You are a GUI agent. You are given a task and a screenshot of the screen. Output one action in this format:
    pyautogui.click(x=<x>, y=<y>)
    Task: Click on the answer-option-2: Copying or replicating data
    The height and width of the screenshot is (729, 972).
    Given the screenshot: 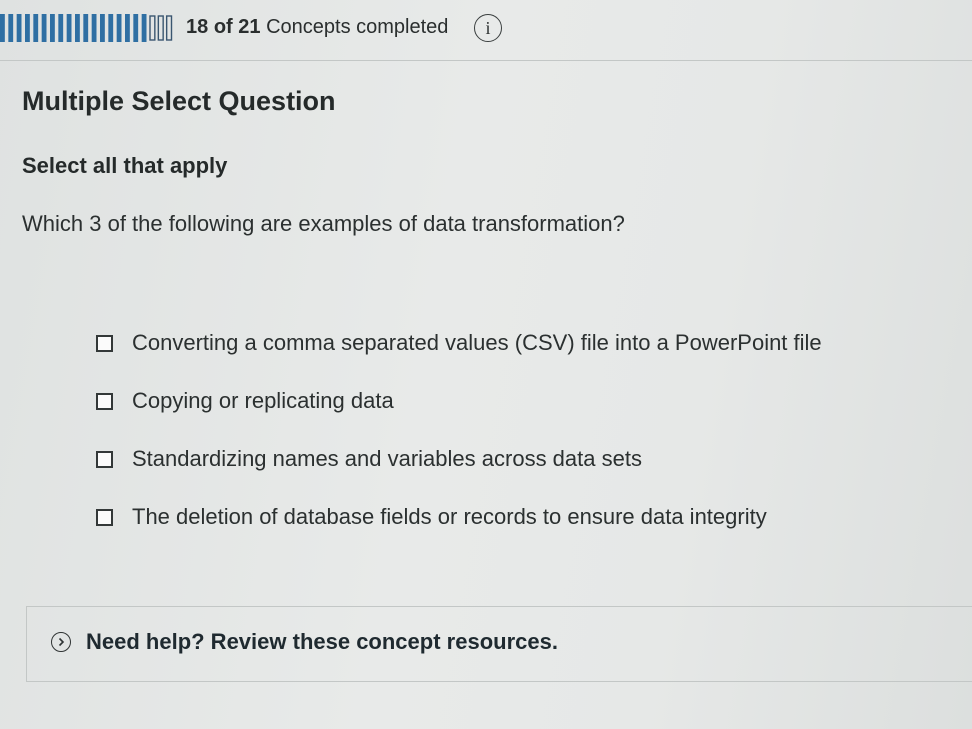 What is the action you would take?
    pyautogui.click(x=245, y=401)
    